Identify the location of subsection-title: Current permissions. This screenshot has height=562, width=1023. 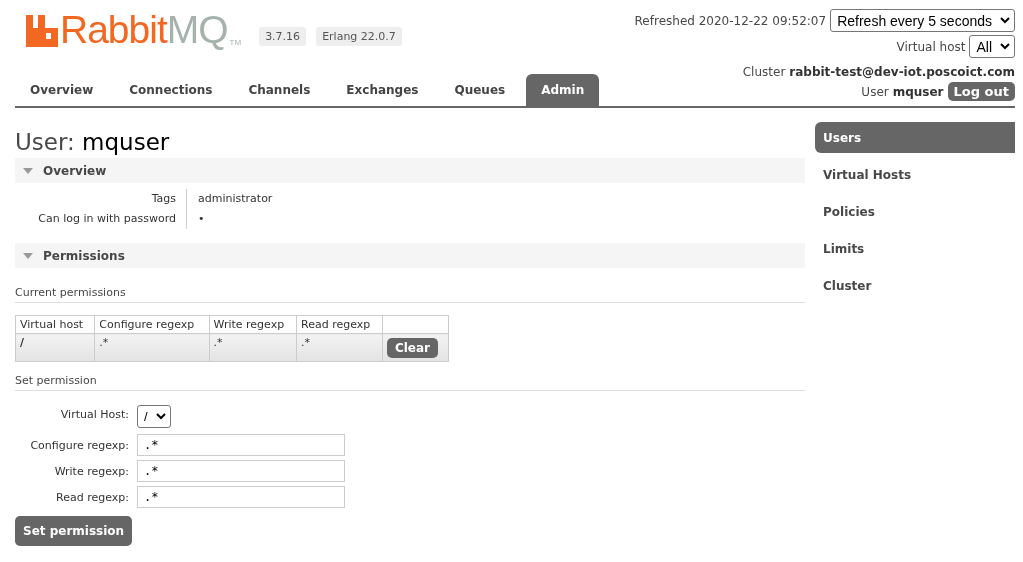
(410, 294).